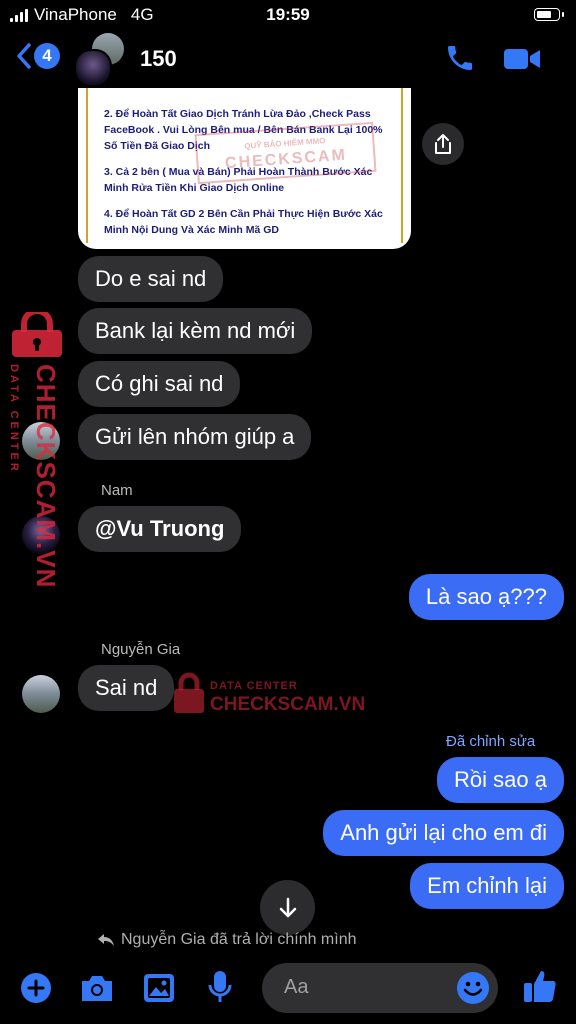 This screenshot has height=1024, width=576. What do you see at coordinates (487, 886) in the screenshot?
I see `message-bubble-outgoing: Em chỉnh lại` at bounding box center [487, 886].